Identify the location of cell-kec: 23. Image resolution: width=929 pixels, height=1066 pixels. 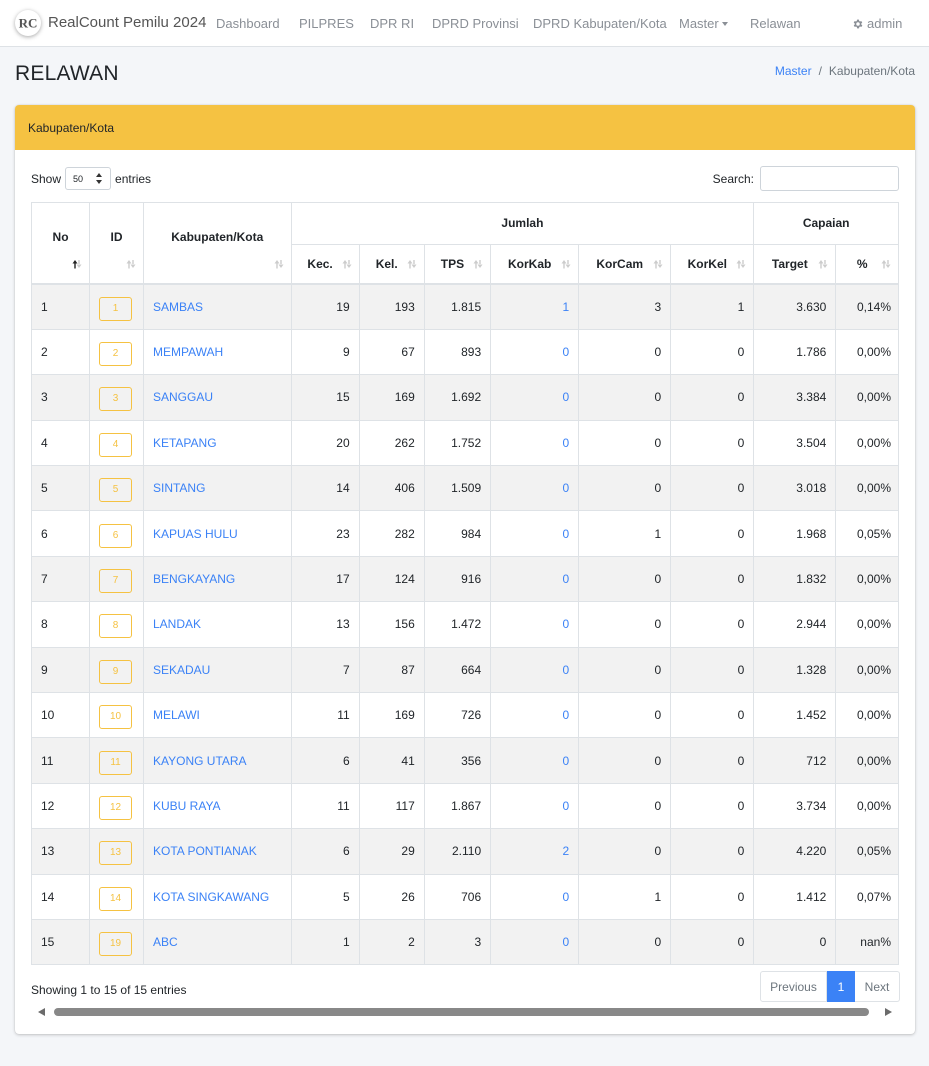
(325, 533).